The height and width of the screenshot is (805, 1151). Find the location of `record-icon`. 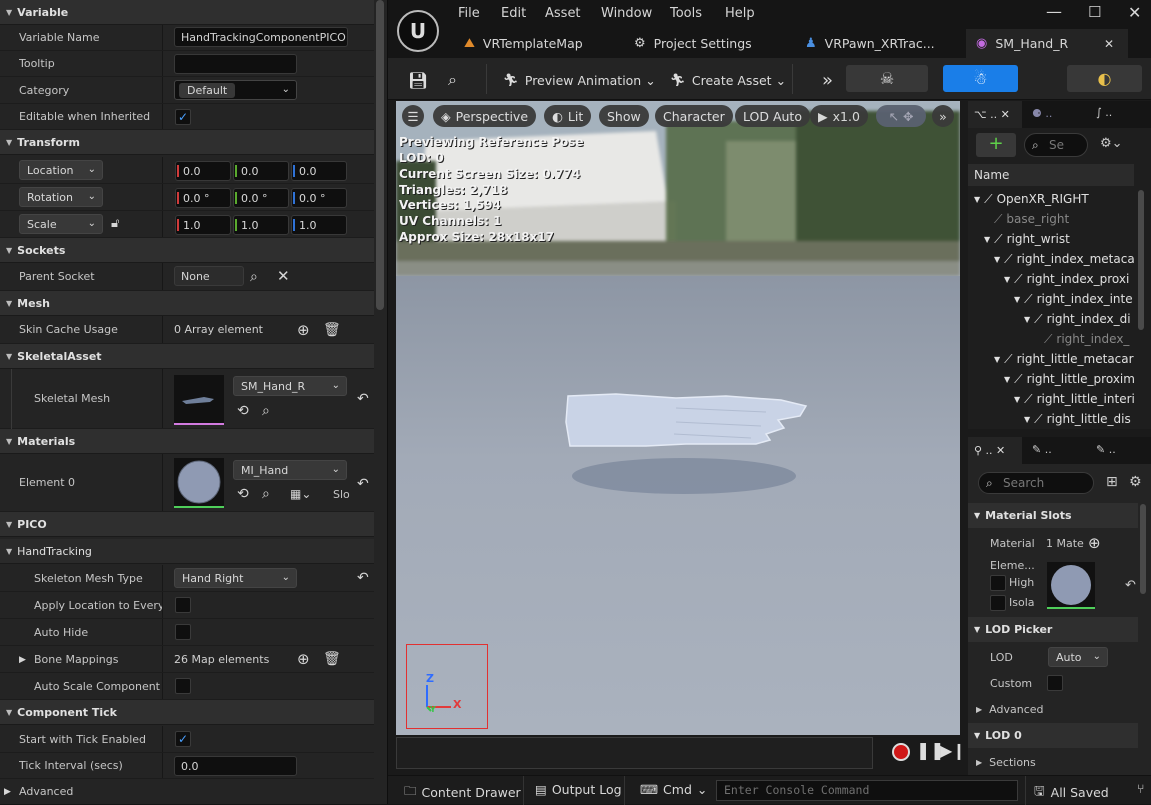

record-icon is located at coordinates (901, 752).